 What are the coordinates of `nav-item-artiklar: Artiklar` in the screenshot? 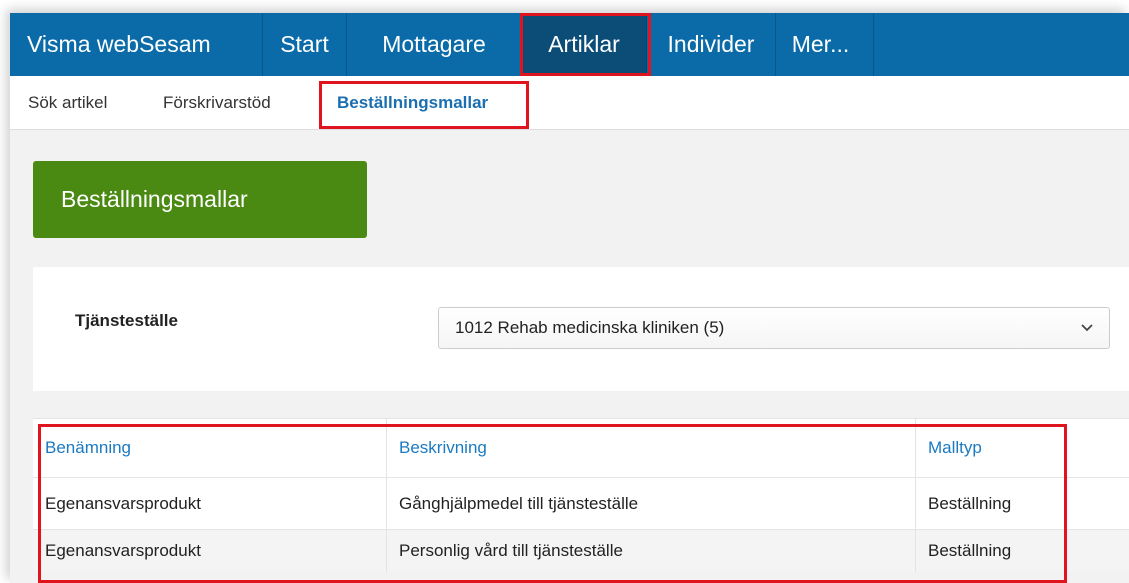 It's located at (584, 44).